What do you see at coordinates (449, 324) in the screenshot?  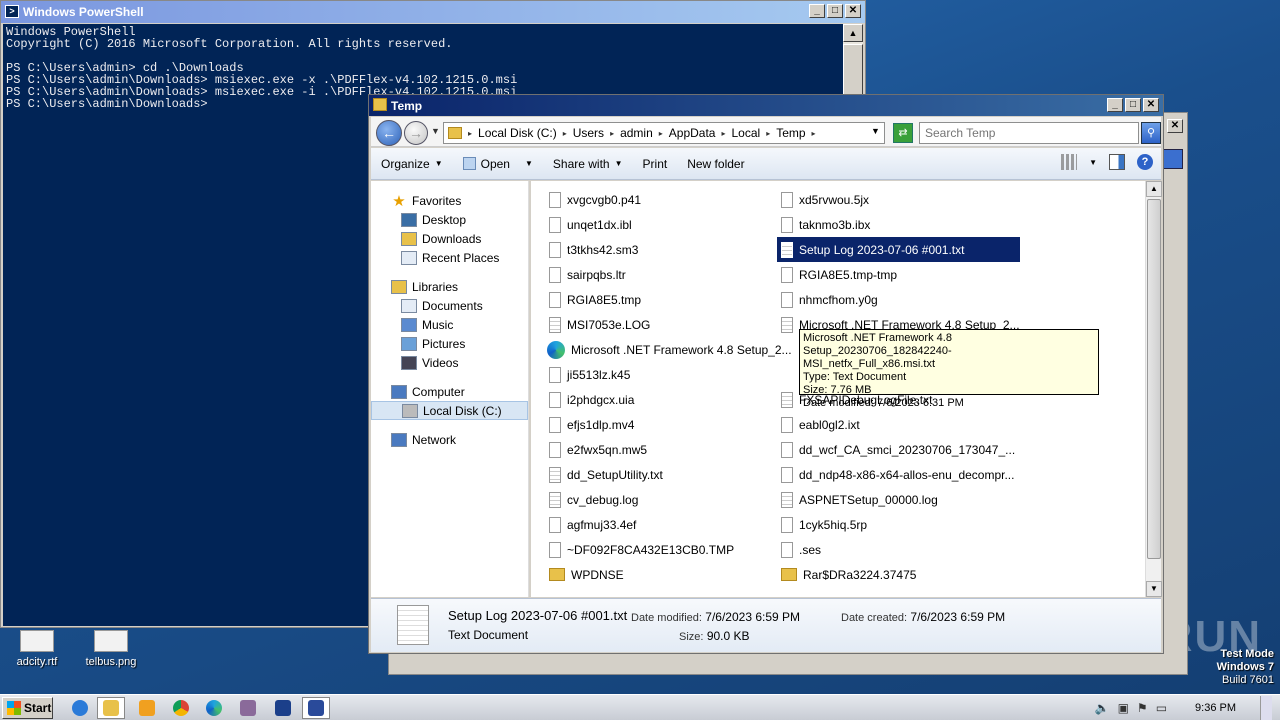 I see `nav-music: Music` at bounding box center [449, 324].